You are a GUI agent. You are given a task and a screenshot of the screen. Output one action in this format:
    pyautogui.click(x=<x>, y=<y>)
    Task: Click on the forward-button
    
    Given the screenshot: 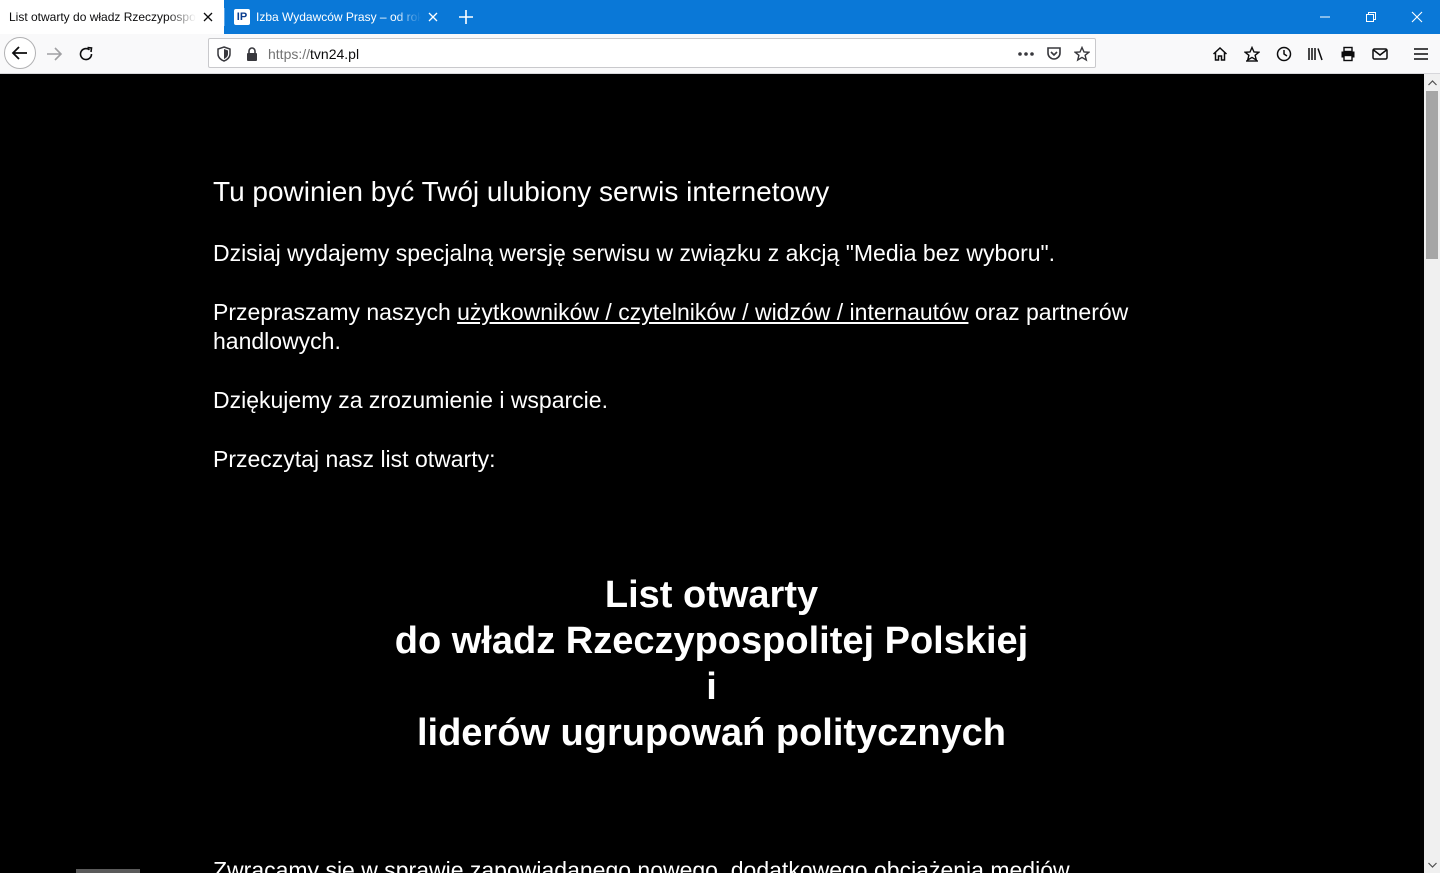 What is the action you would take?
    pyautogui.click(x=54, y=54)
    